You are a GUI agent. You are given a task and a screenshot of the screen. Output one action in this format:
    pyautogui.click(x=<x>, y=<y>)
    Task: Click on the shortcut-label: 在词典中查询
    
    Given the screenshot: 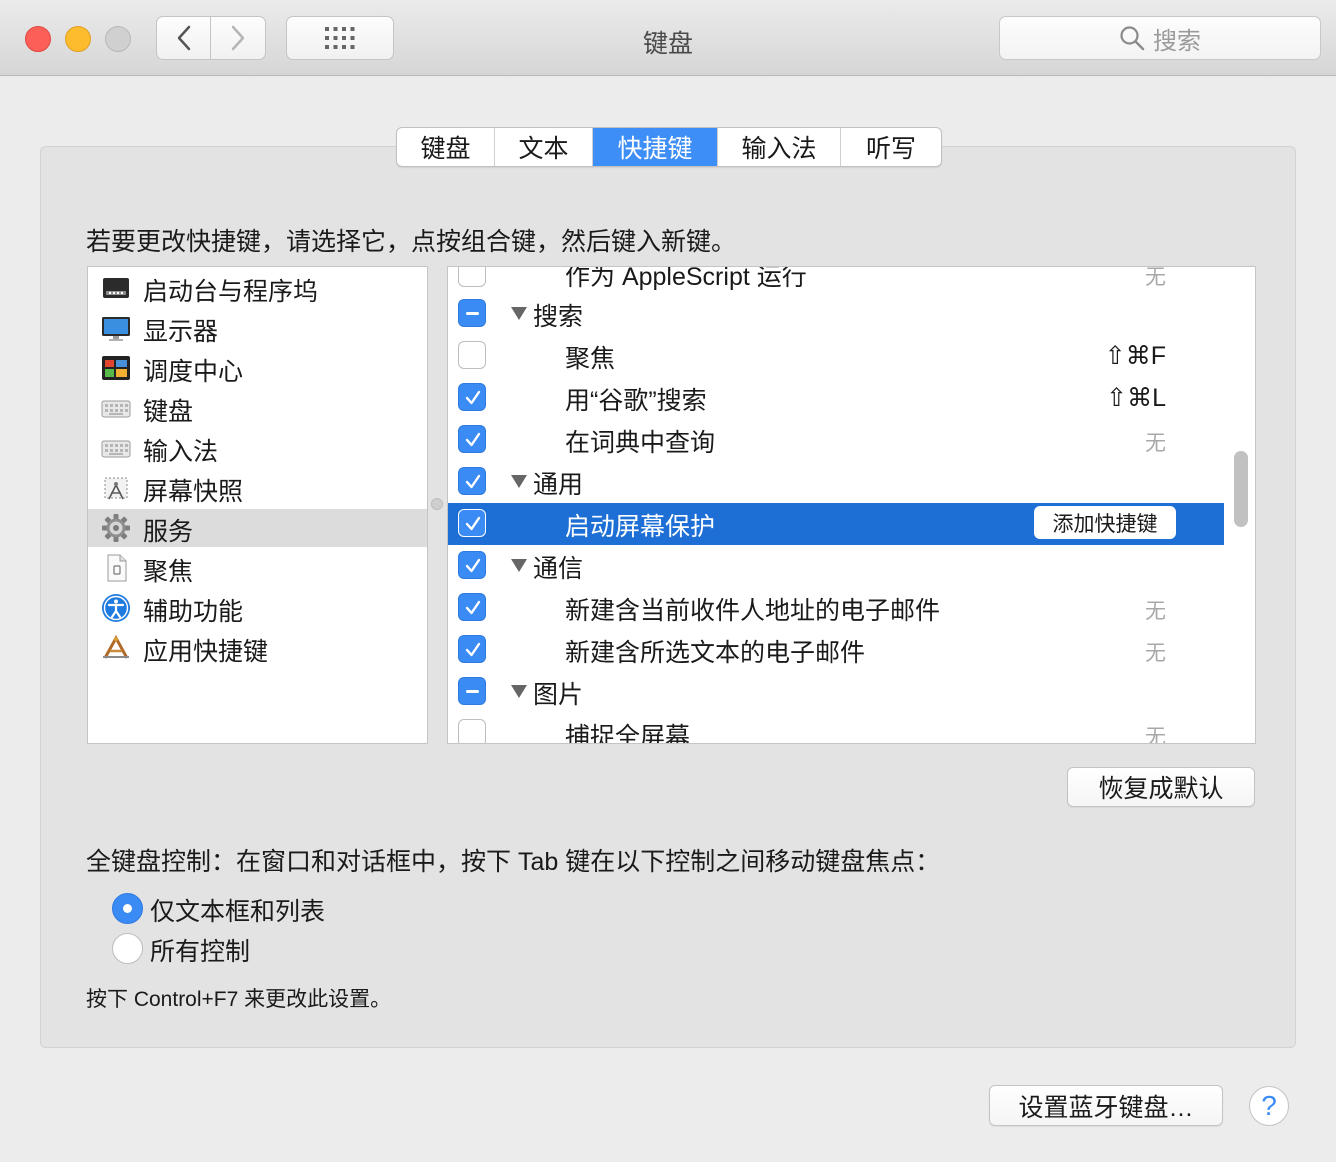 What is the action you would take?
    pyautogui.click(x=640, y=443)
    